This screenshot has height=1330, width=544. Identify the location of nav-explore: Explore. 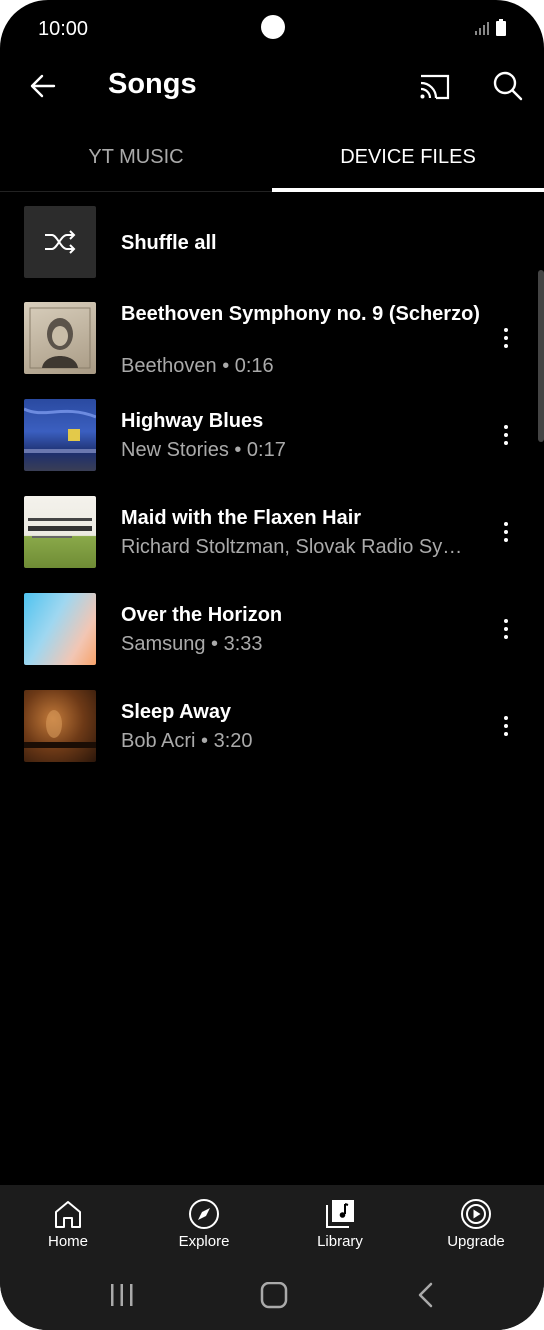
(204, 1227).